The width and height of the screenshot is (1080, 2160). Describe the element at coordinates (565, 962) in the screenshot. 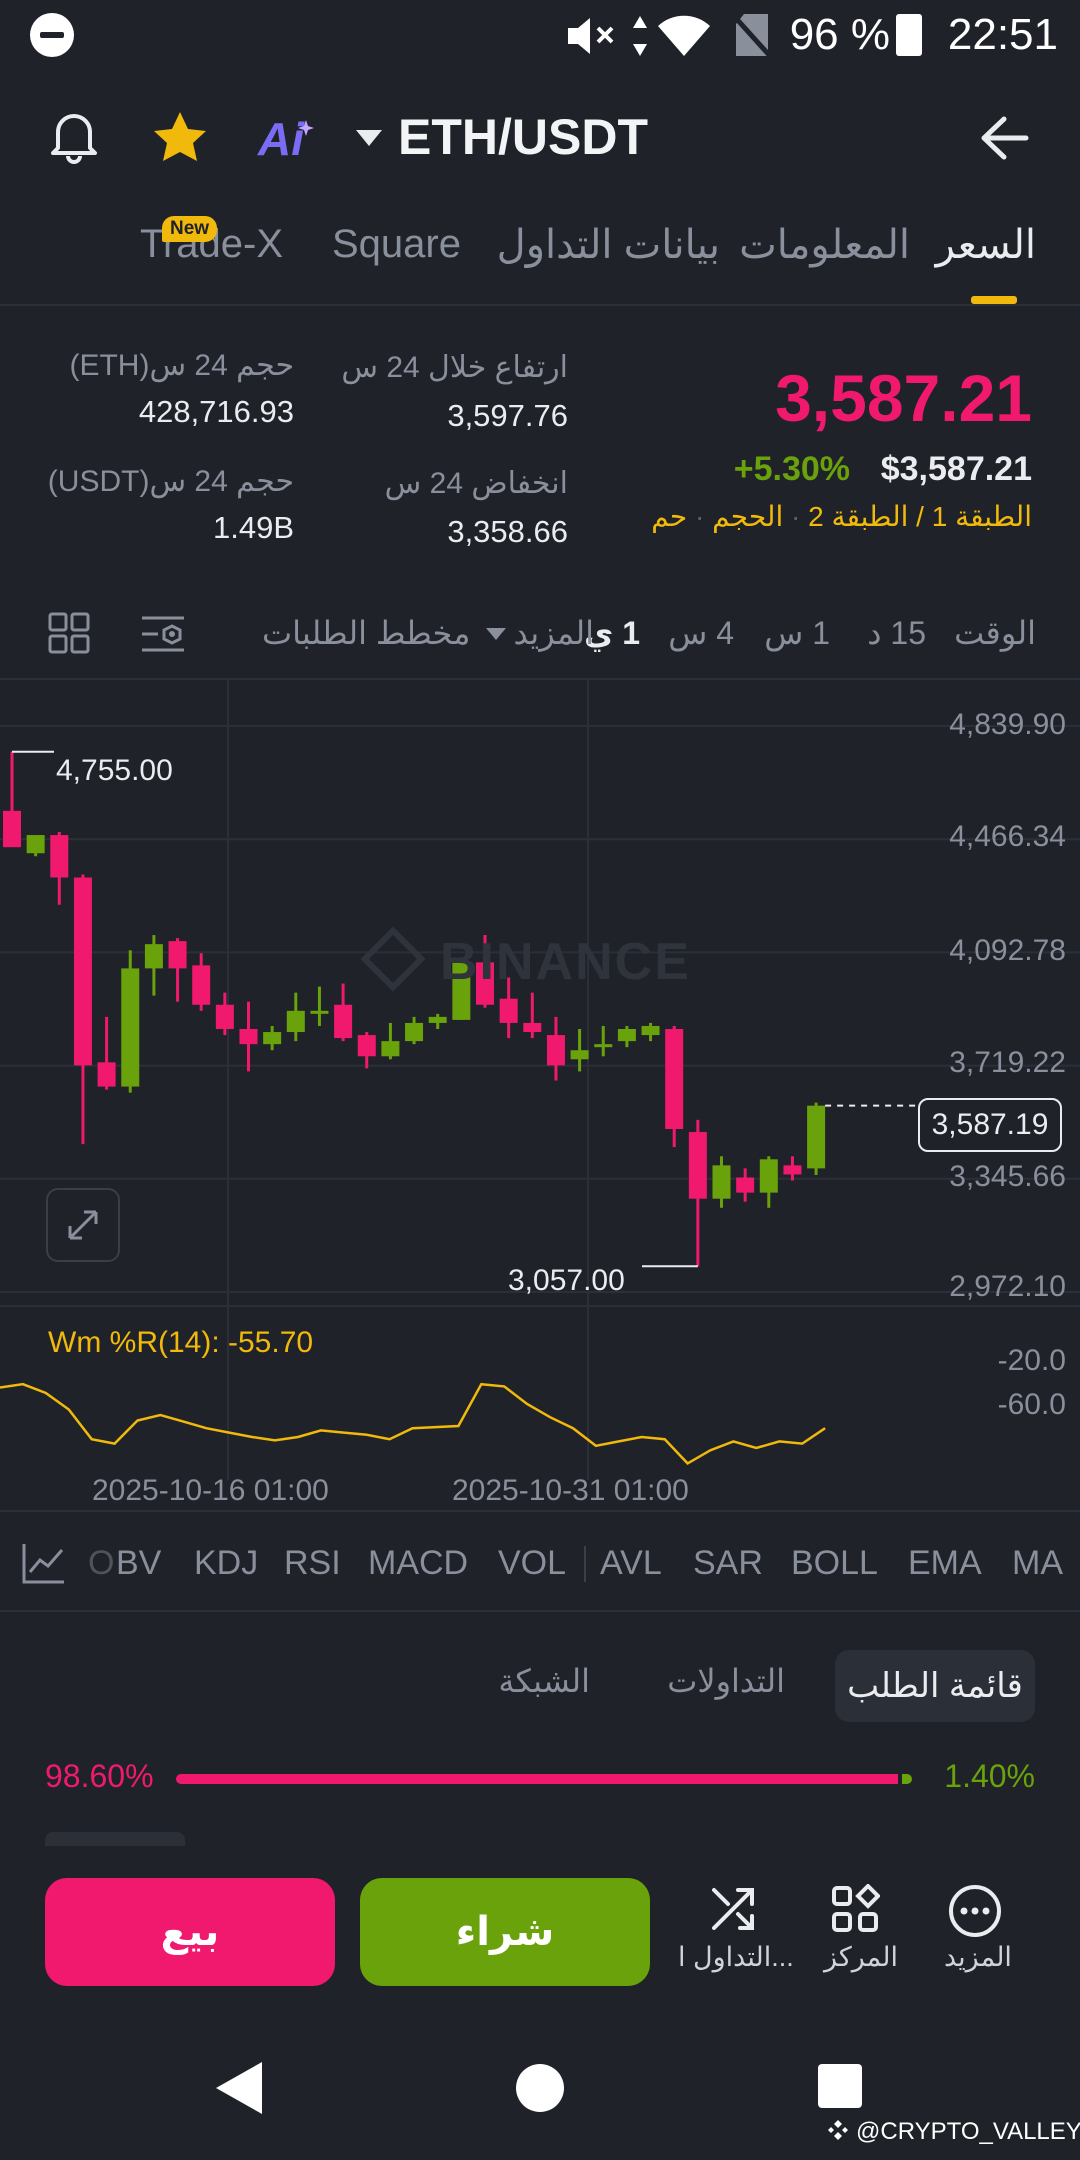

I see `chart-watermark: BINANCE` at that location.